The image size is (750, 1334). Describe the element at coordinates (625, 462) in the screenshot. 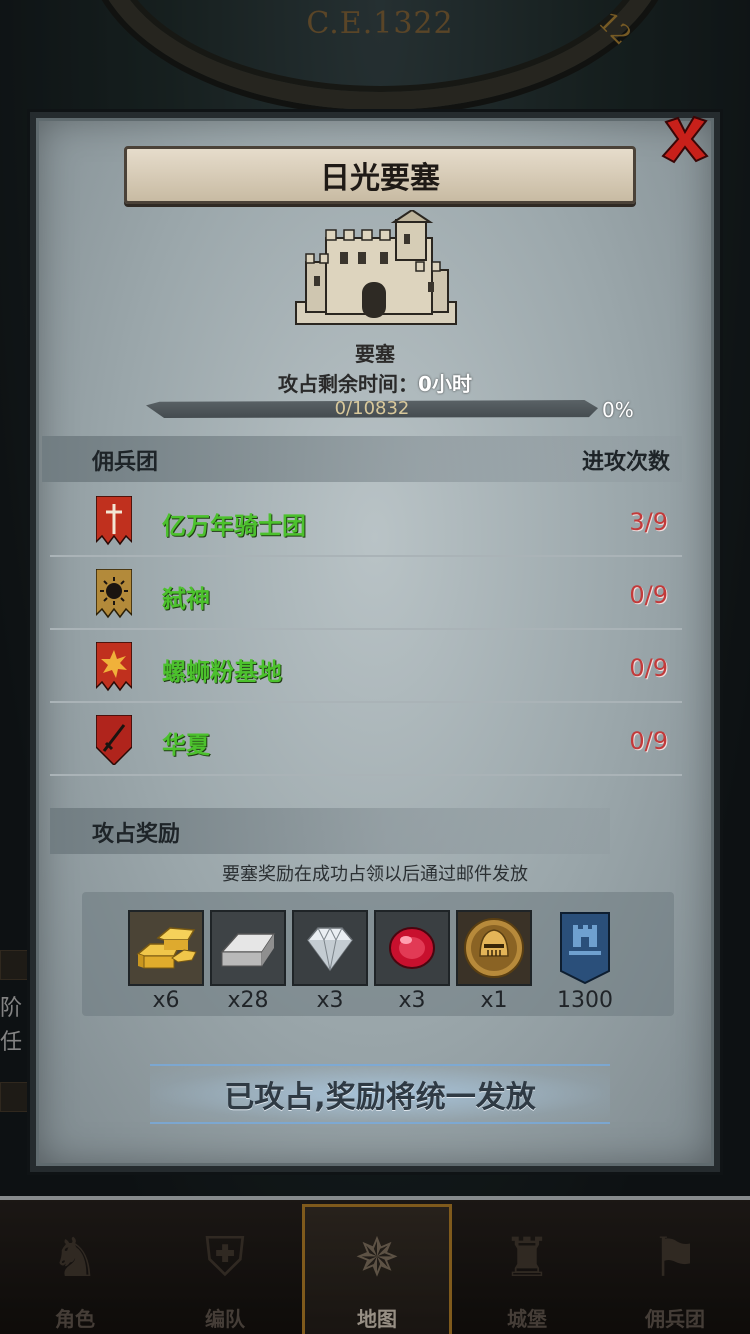

I see `attack-count-header-label: 进攻次数` at that location.